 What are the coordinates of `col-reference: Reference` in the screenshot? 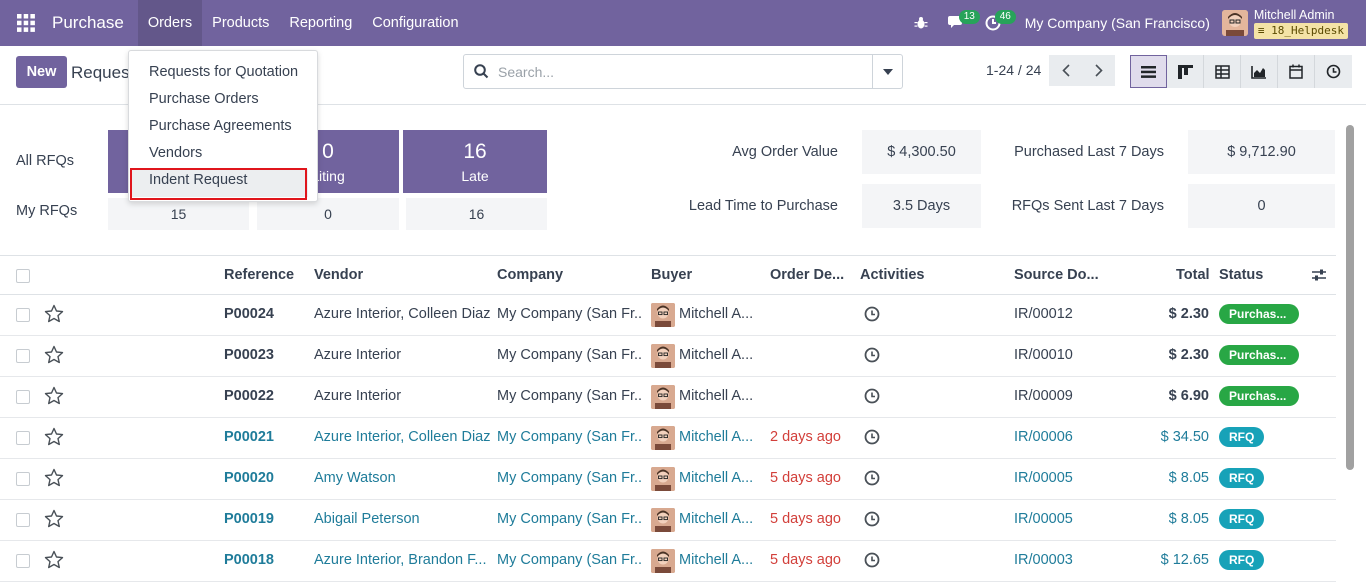 It's located at (259, 275).